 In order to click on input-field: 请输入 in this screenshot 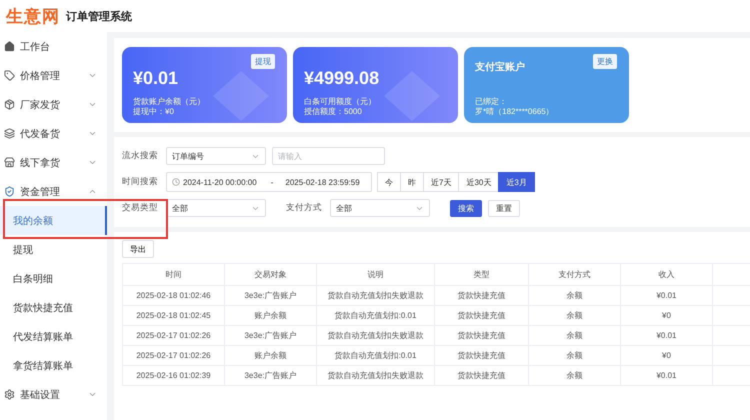, I will do `click(328, 156)`.